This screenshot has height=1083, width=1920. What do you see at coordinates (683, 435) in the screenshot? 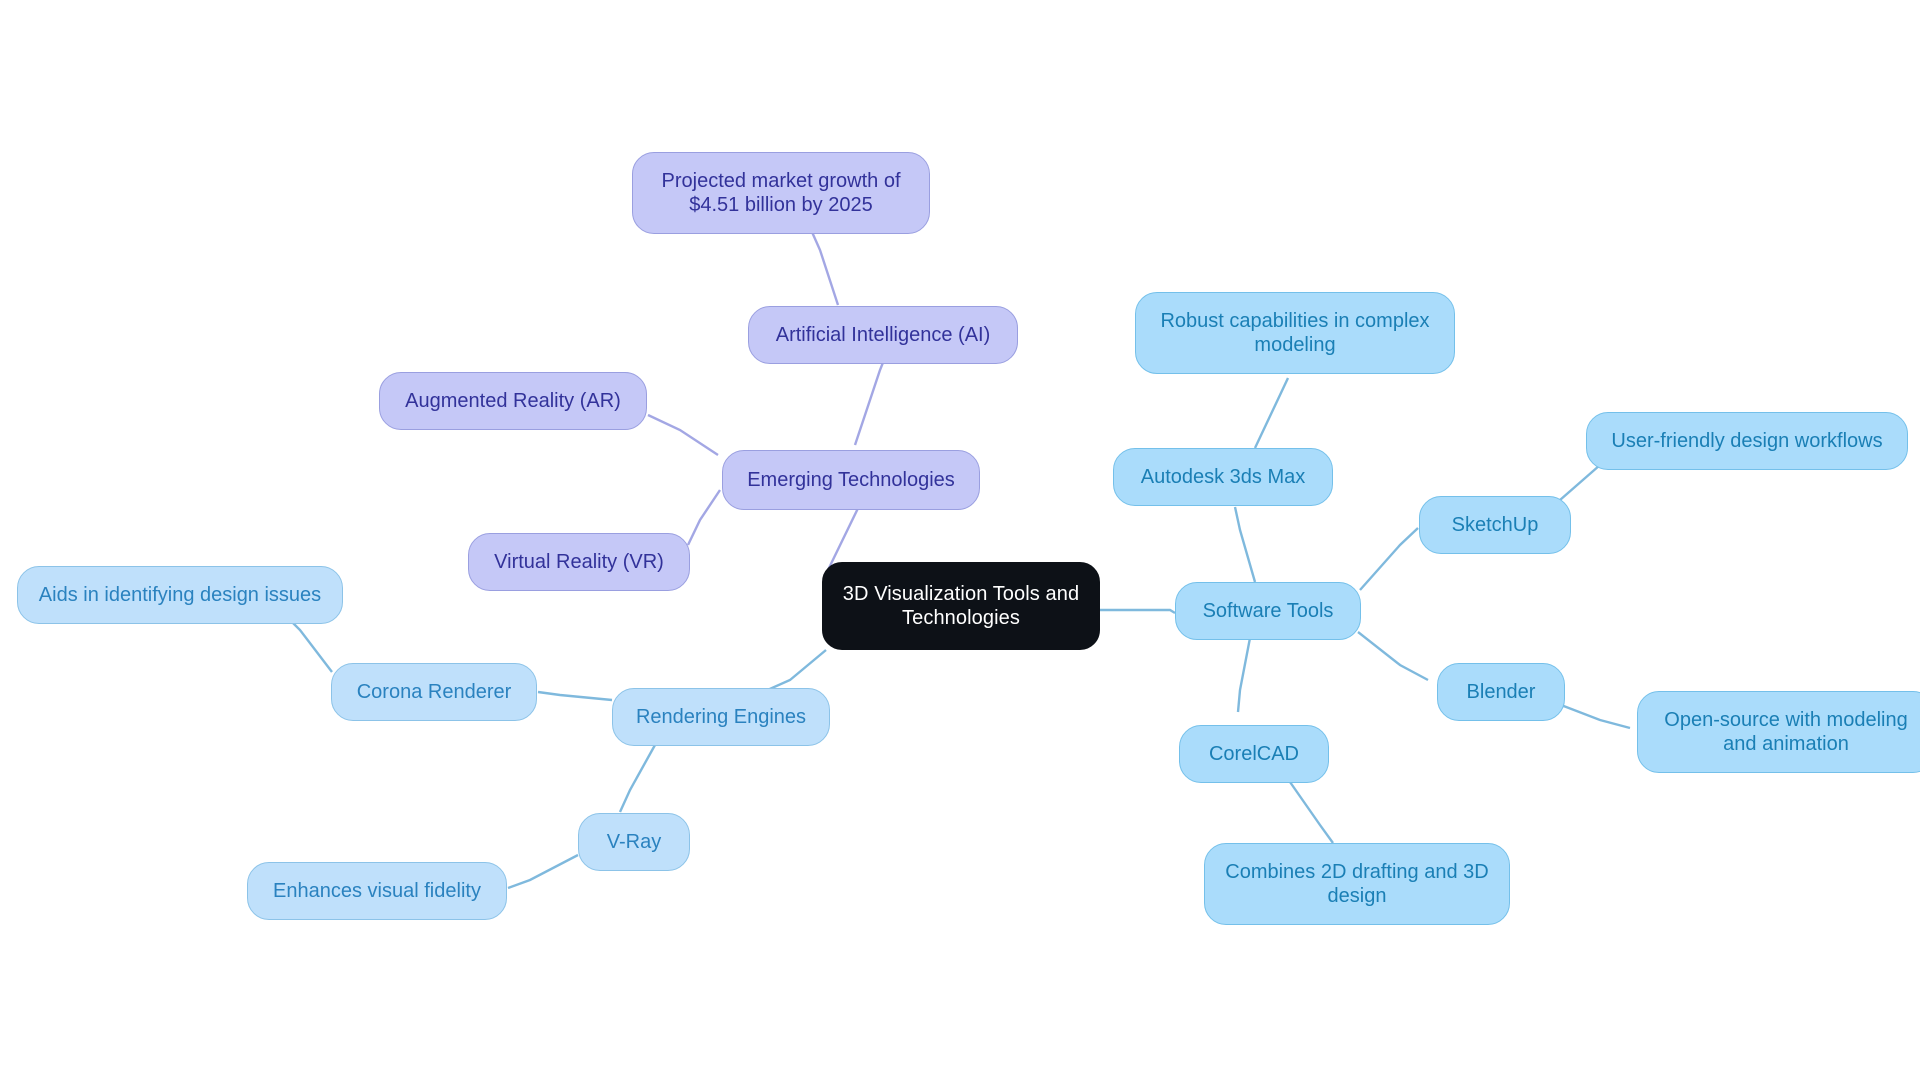
I see `edge-emerging-to-augmented-reality` at bounding box center [683, 435].